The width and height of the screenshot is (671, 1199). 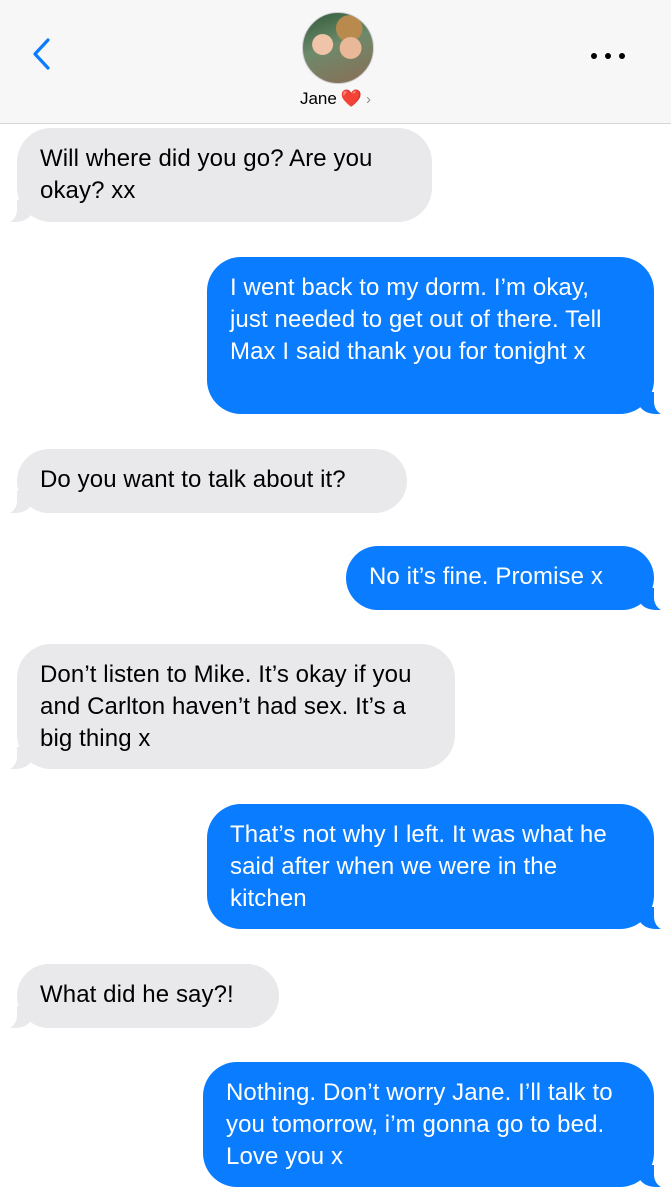 What do you see at coordinates (369, 99) in the screenshot?
I see `chevron-right-icon: ›` at bounding box center [369, 99].